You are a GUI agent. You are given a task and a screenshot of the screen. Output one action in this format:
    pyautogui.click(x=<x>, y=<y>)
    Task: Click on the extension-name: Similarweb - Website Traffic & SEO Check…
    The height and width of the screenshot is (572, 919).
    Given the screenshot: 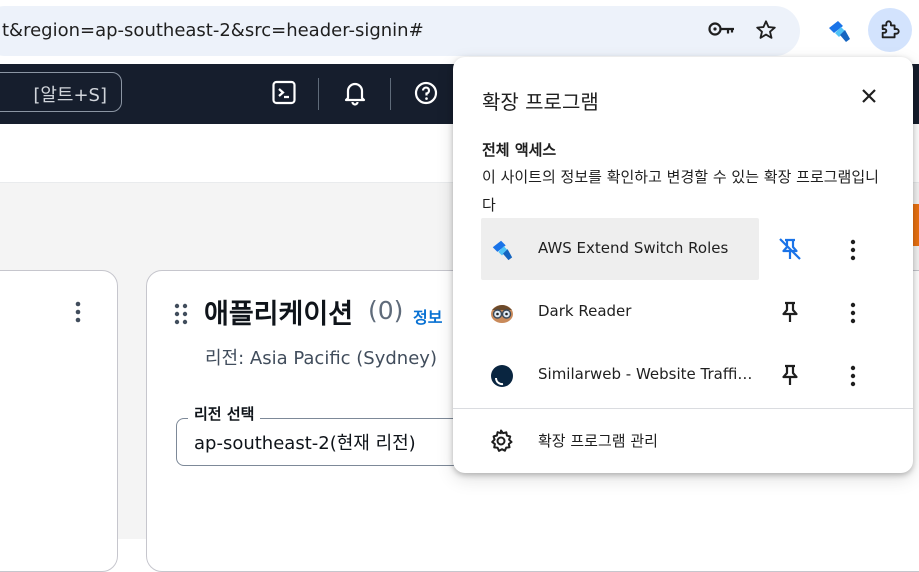 What is the action you would take?
    pyautogui.click(x=646, y=374)
    